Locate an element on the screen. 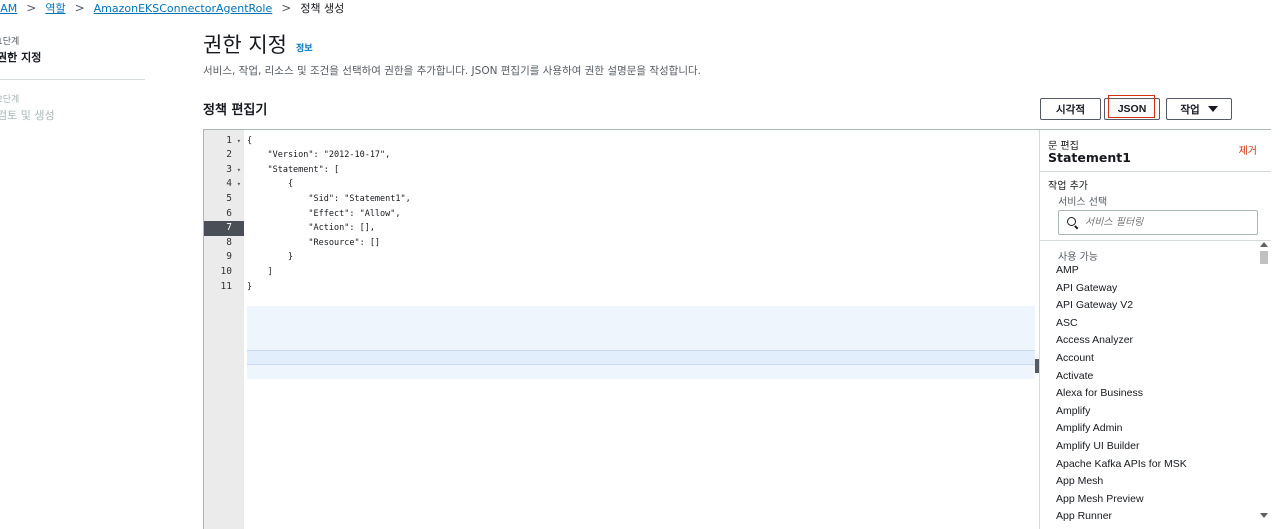 Image resolution: width=1280 pixels, height=529 pixels. code-line: "Statement": [ is located at coordinates (293, 170).